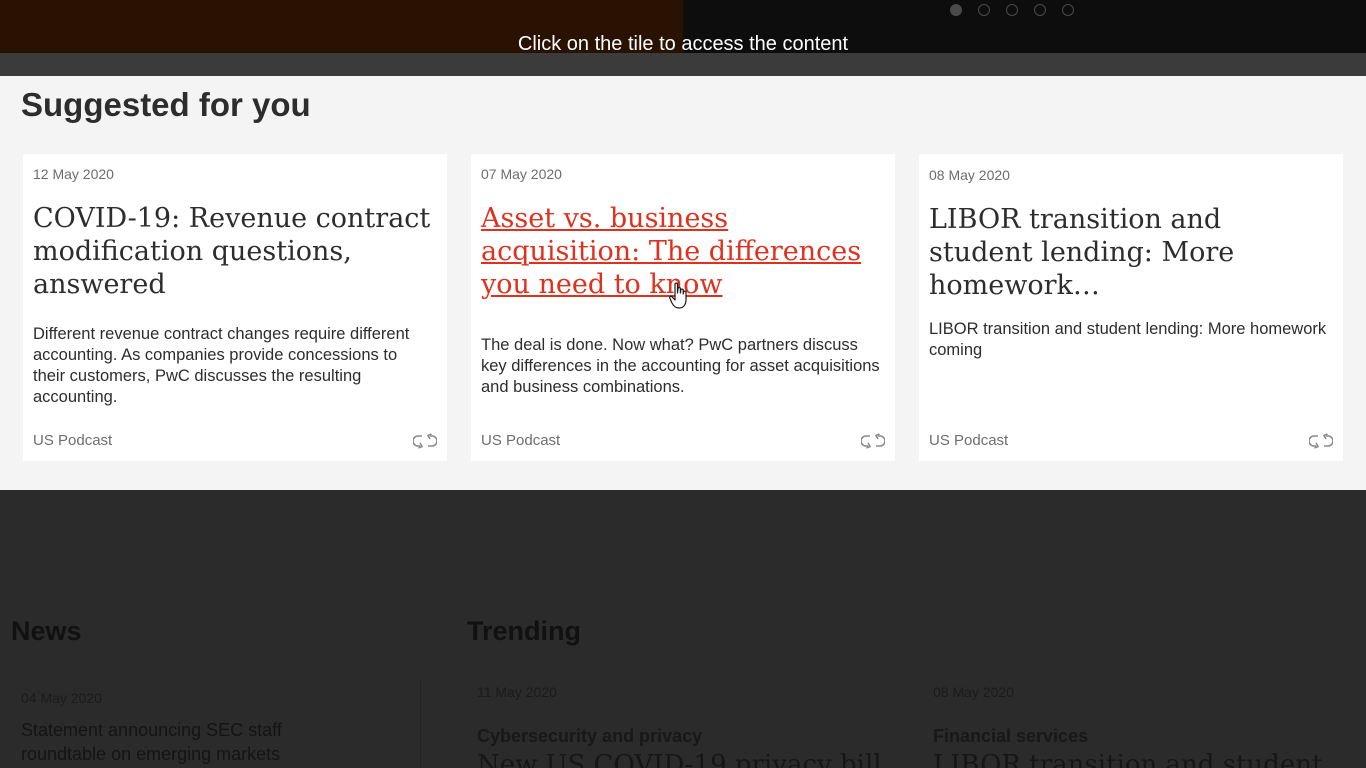  Describe the element at coordinates (61, 698) in the screenshot. I see `news-date: 04 May 2020` at that location.